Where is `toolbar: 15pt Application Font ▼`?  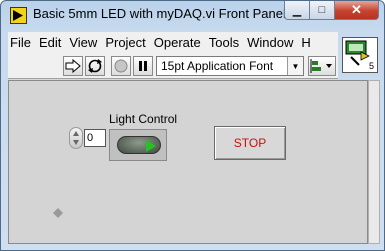
toolbar: 15pt Application Font ▼ is located at coordinates (173, 66).